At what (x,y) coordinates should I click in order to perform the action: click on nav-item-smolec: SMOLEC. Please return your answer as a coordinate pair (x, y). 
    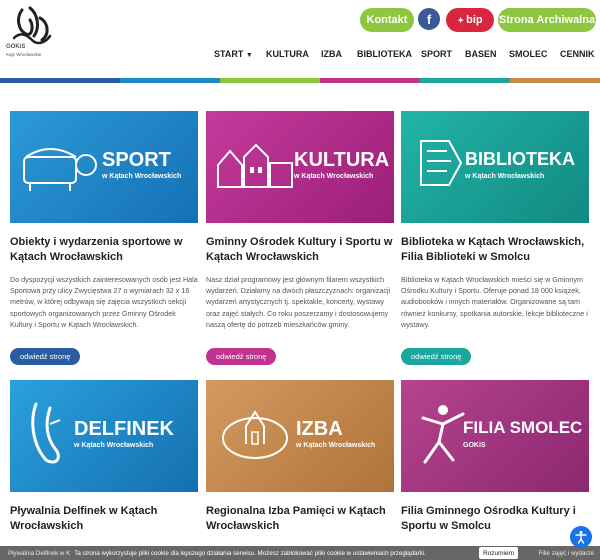
    Looking at the image, I should click on (528, 54).